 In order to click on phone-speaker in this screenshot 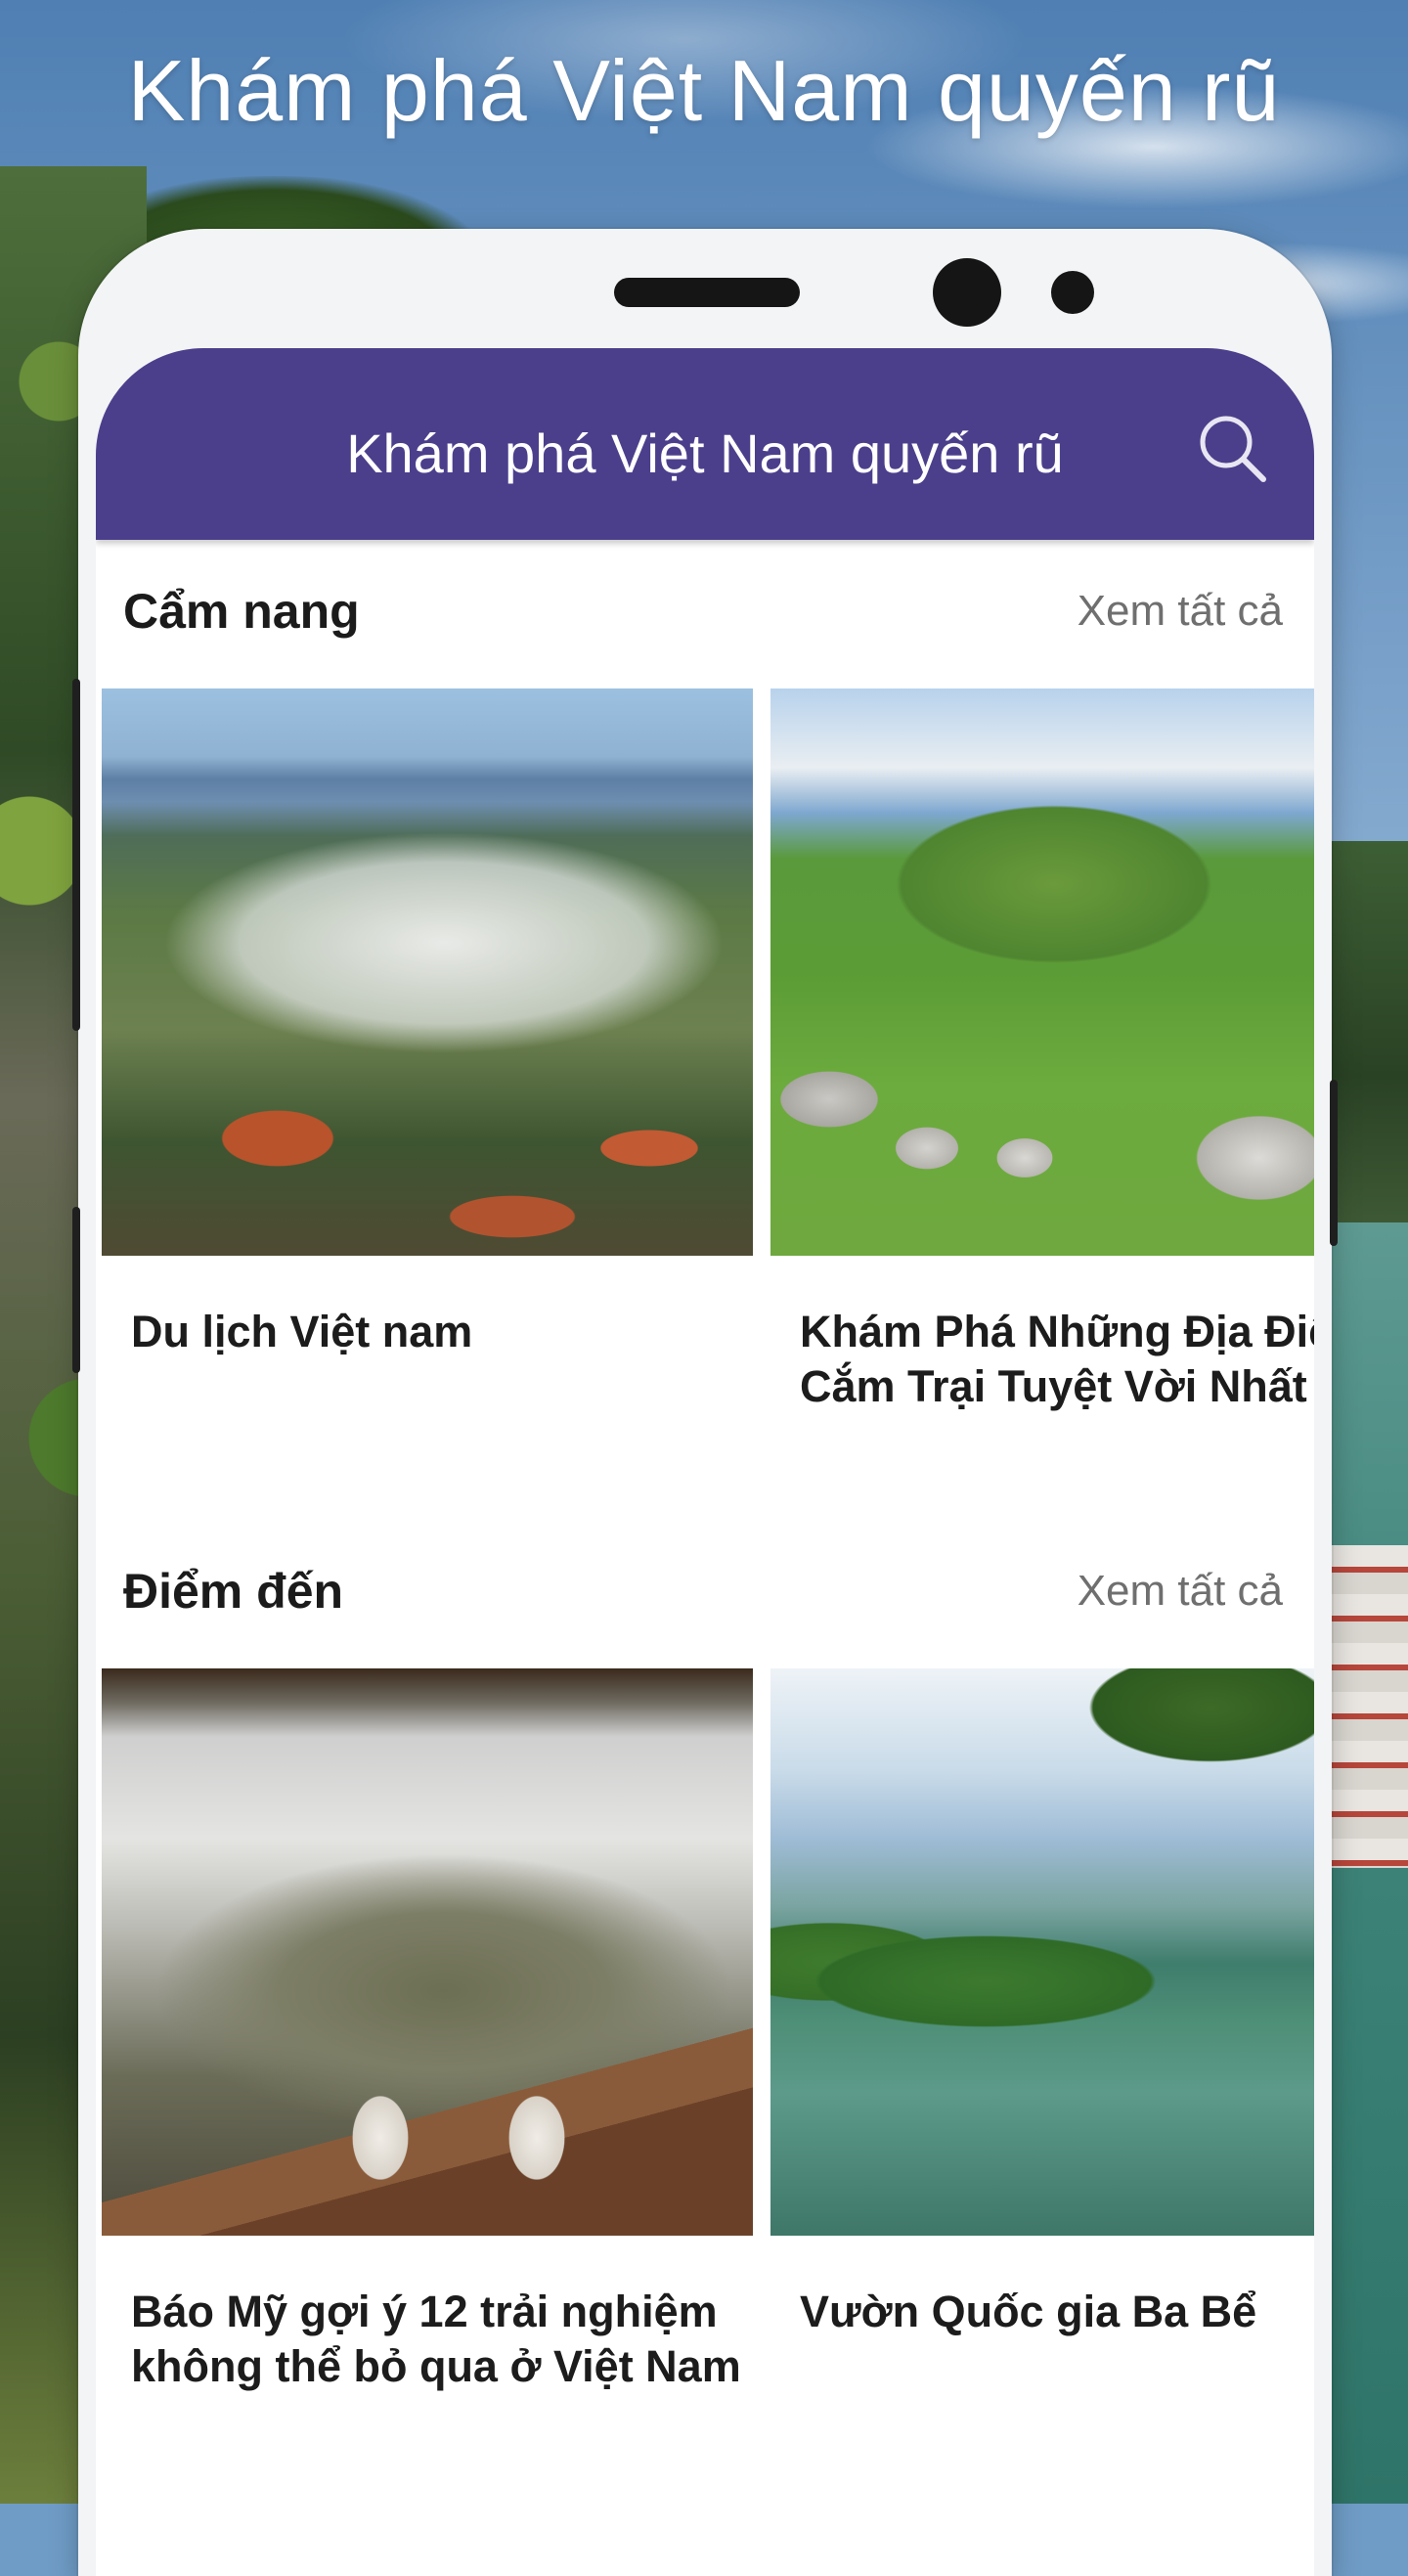, I will do `click(707, 292)`.